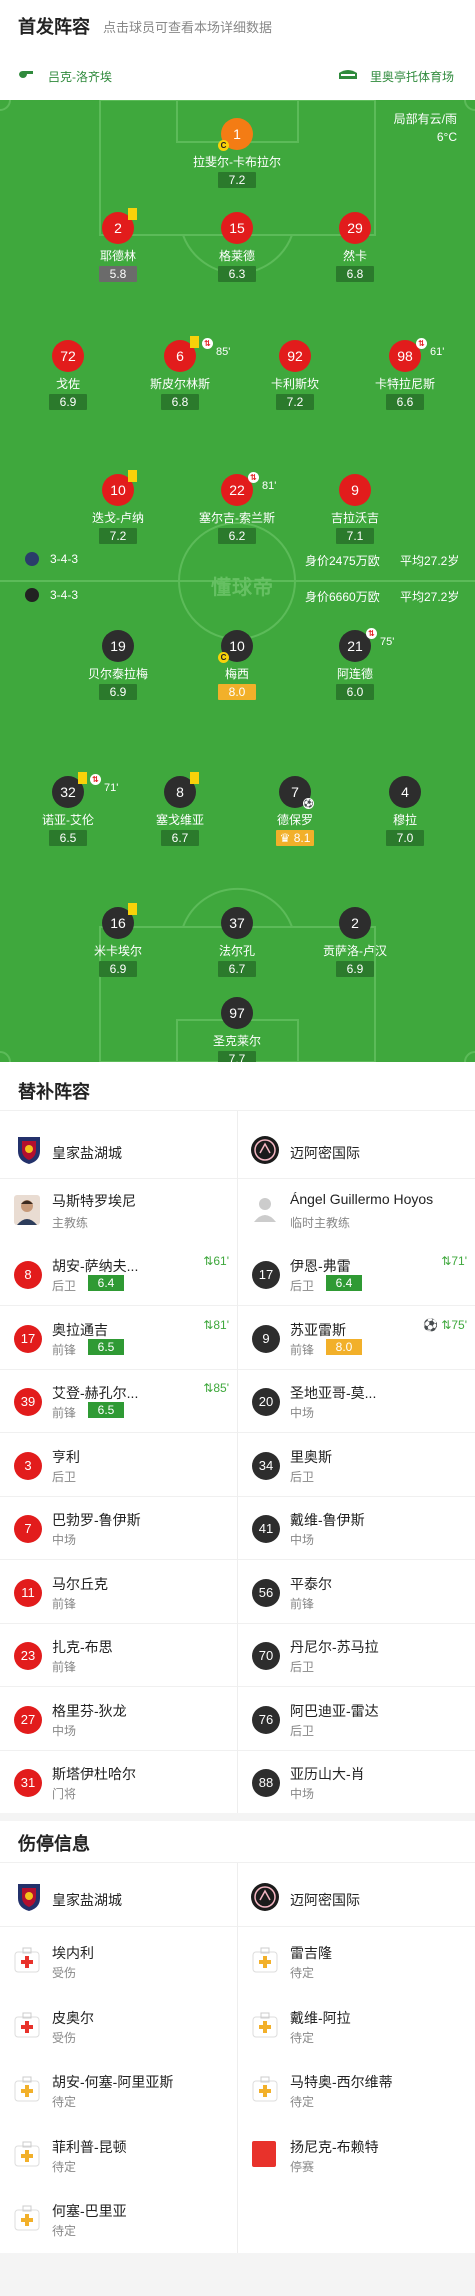 This screenshot has height=2296, width=475. What do you see at coordinates (366, 645) in the screenshot?
I see `player-number-circle: 21 ⇅ 75'` at bounding box center [366, 645].